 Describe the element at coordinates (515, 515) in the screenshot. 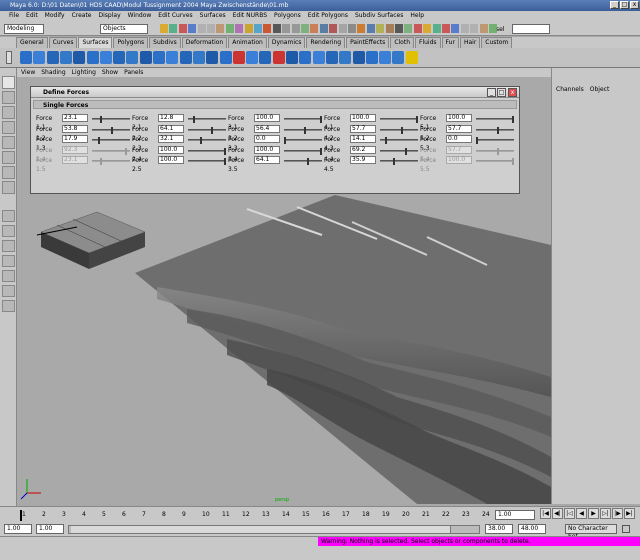

I see `current-frame-field: 1.00` at that location.